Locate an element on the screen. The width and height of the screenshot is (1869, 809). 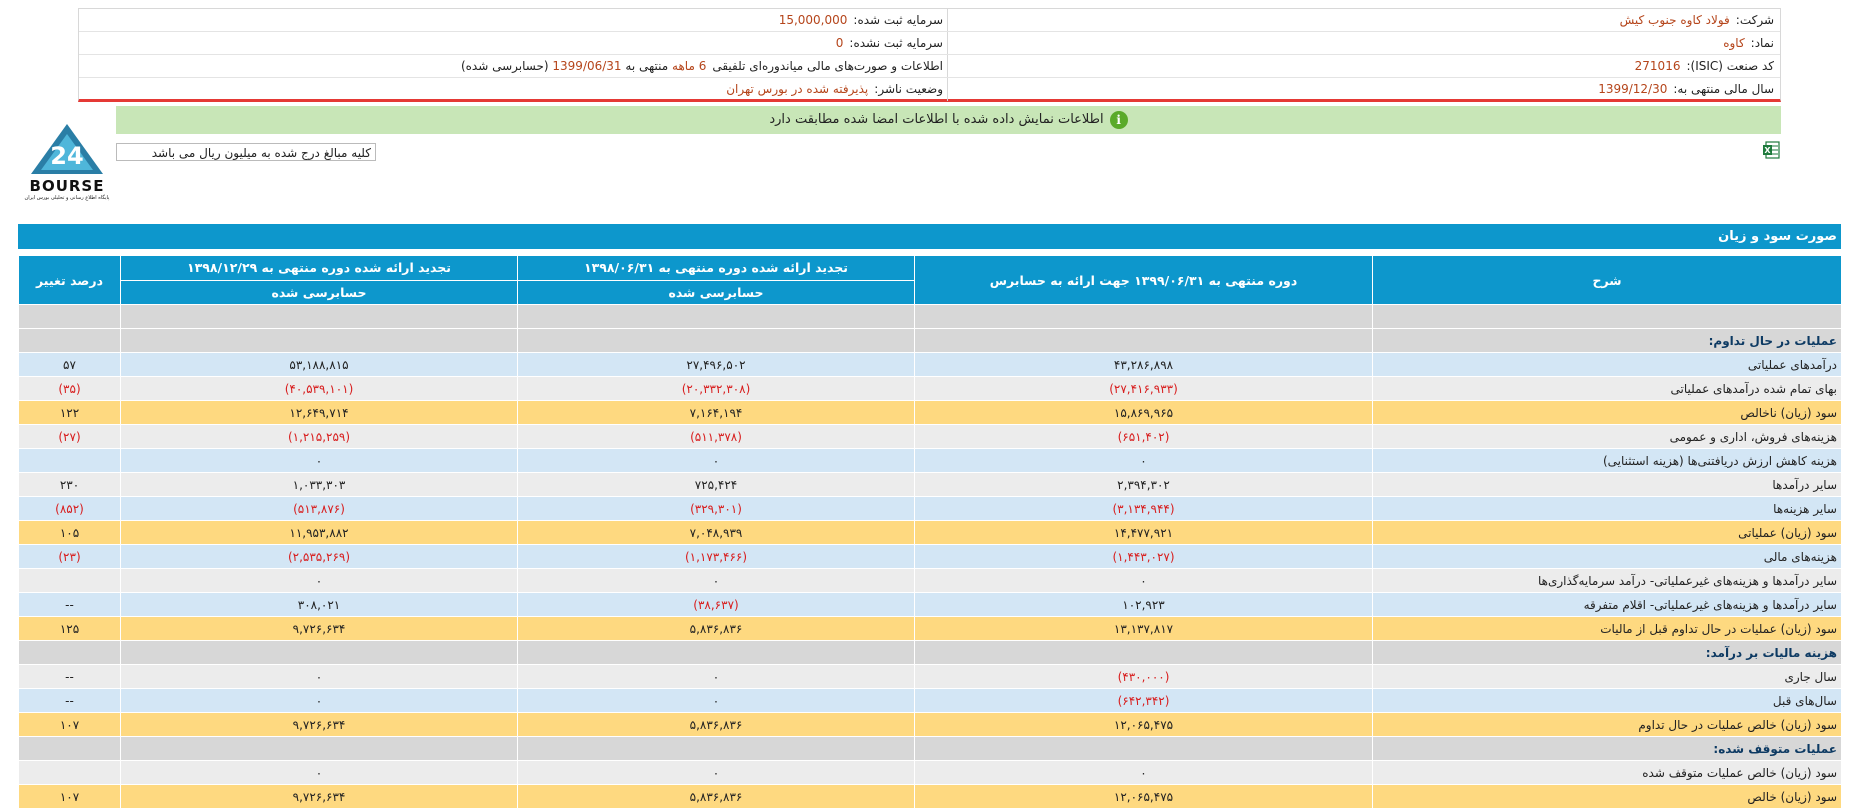
table-row: سایر درآمدها ۲,۳۹۴,۳۰۲ ۷۲۵,۴۲۴ ۱,۰۳۳,۳۰۳ ۲۳۰ is located at coordinates (930, 484).